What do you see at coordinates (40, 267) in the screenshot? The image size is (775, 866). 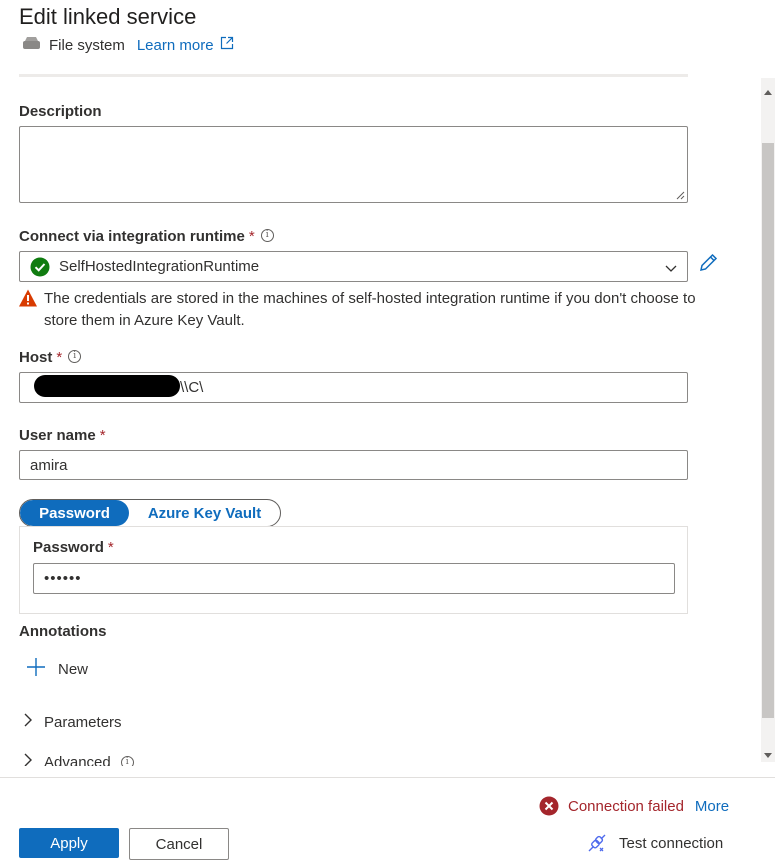 I see `check-circle-icon` at bounding box center [40, 267].